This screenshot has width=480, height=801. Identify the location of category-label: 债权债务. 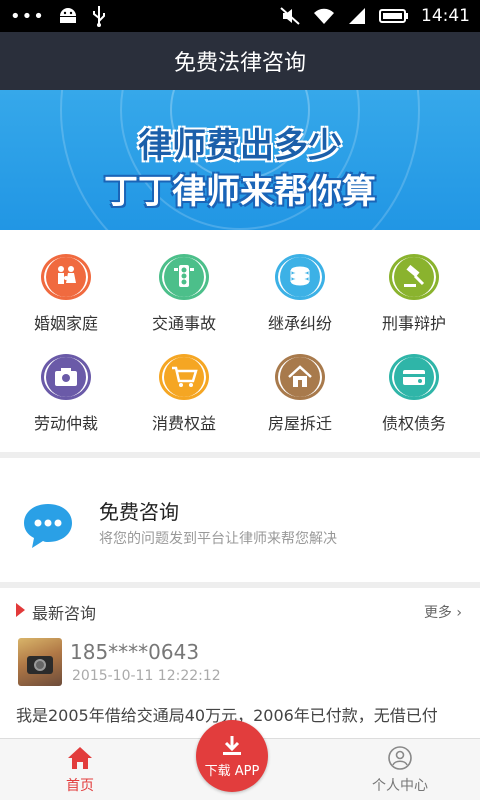
(413, 423).